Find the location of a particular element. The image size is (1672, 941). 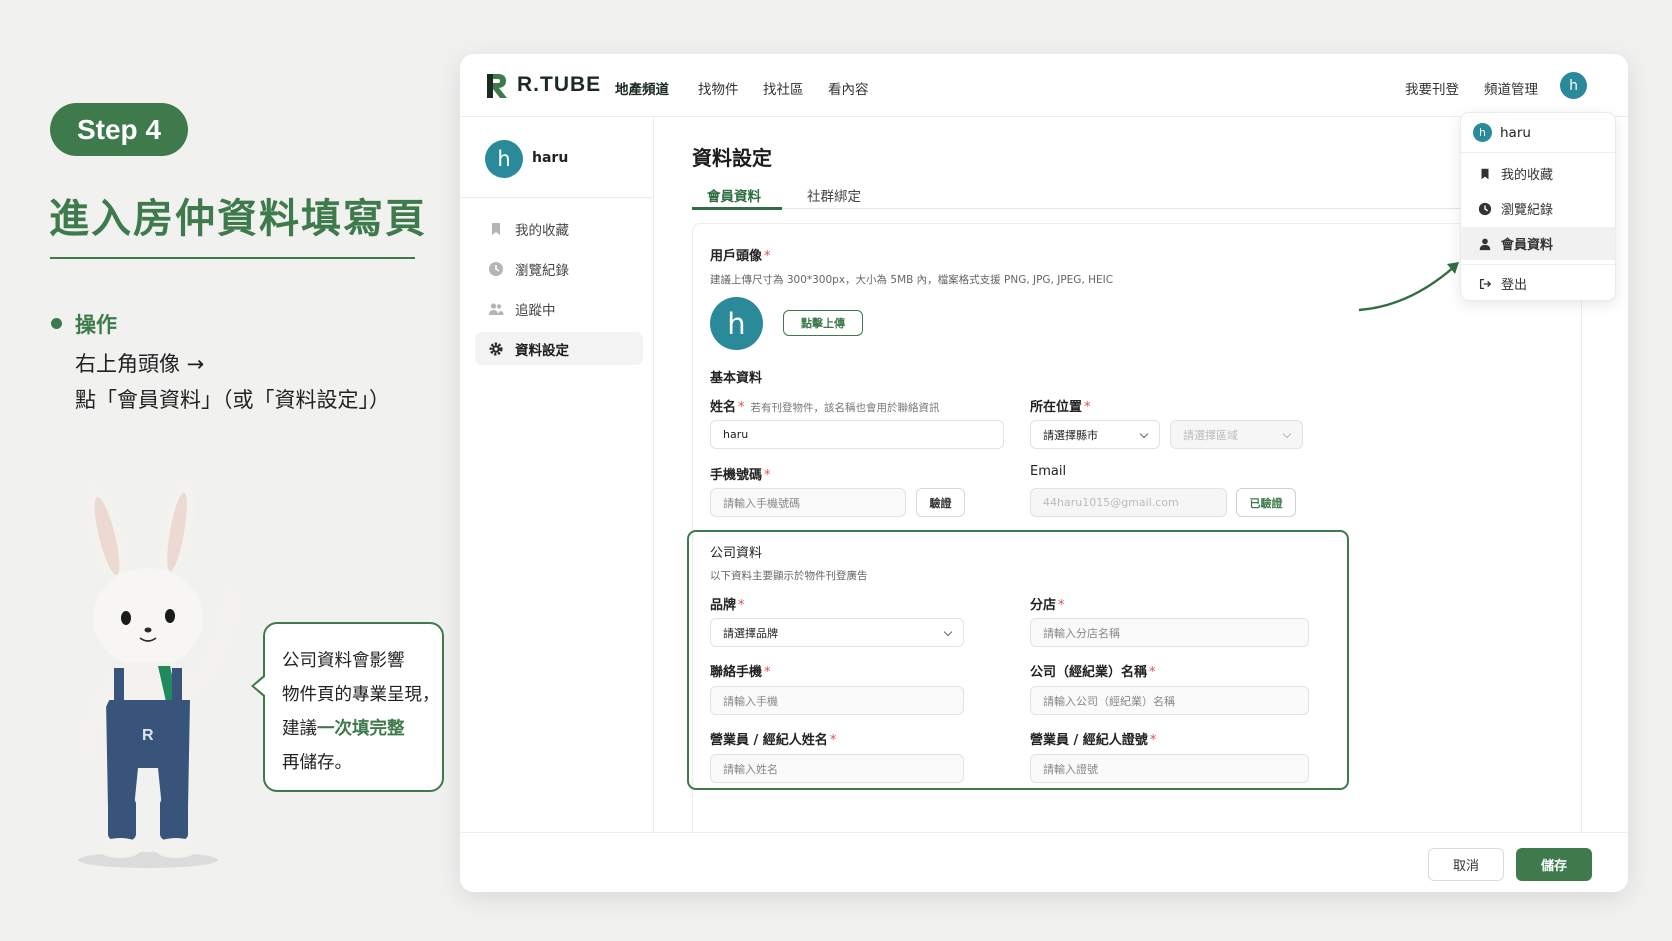

email-verified-badge: 已驗證 is located at coordinates (1266, 502).